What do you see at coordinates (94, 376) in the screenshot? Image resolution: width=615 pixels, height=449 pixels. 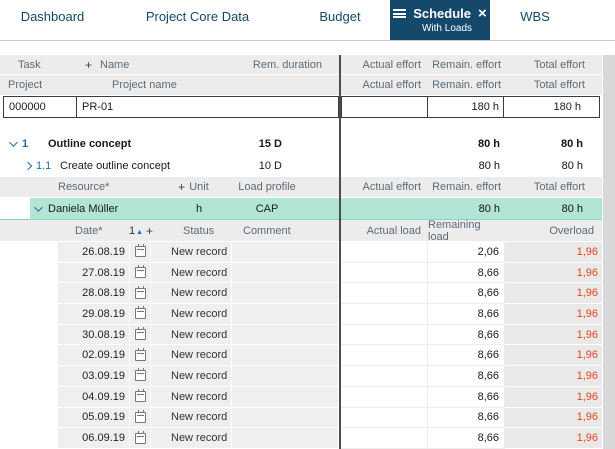 I see `date-cell: 03.09.19` at bounding box center [94, 376].